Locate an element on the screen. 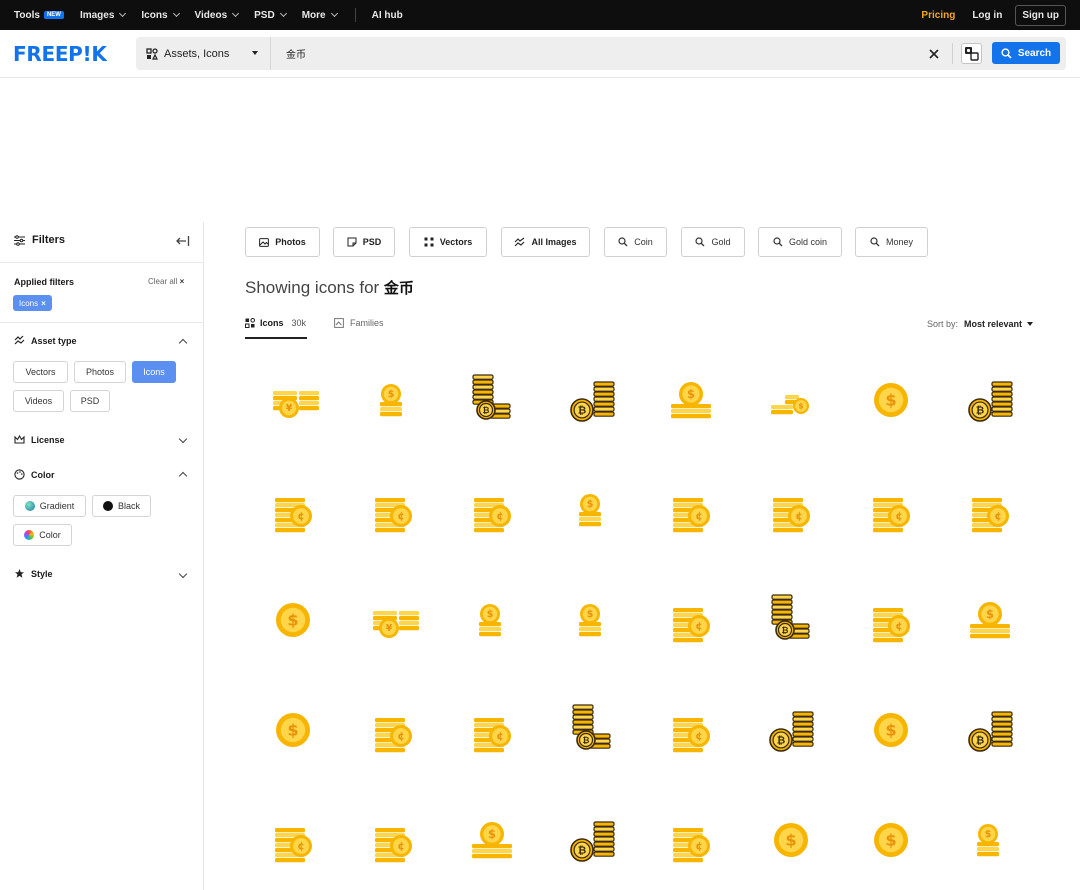  chip-photos: Photos is located at coordinates (282, 242).